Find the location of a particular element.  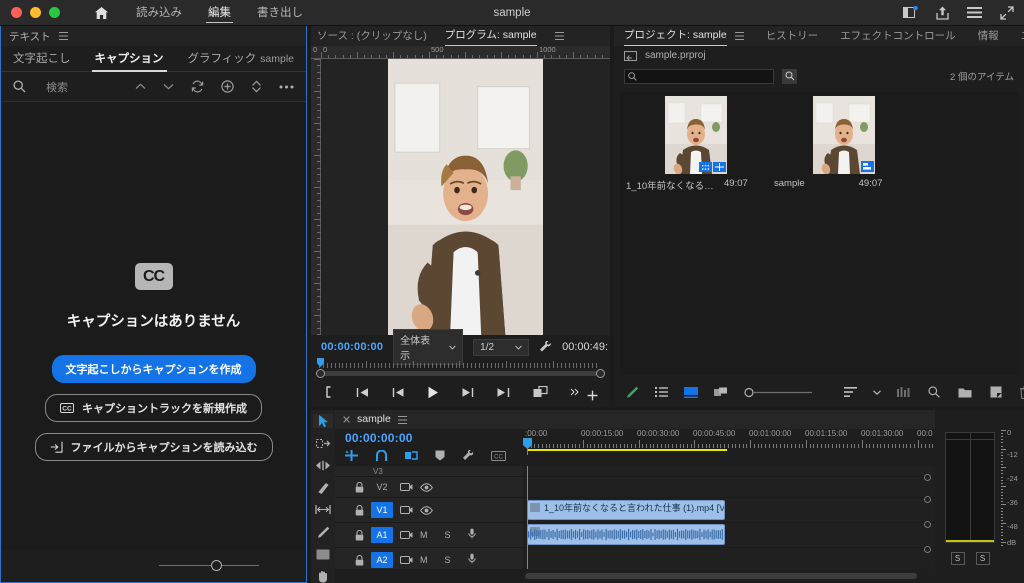

mark-out-icon is located at coordinates (328, 392).